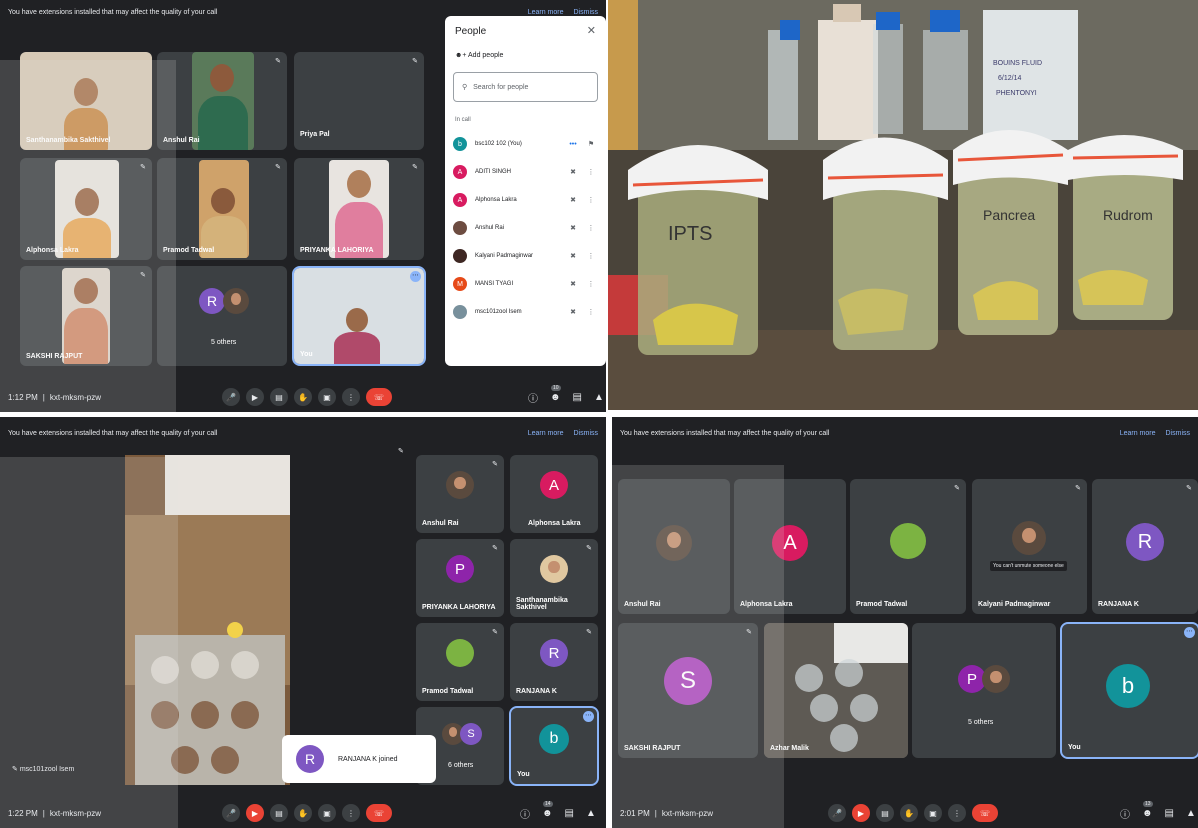 This screenshot has width=1198, height=828. Describe the element at coordinates (47, 769) in the screenshot. I see `presenter-name-text: msc101zool Isem` at that location.